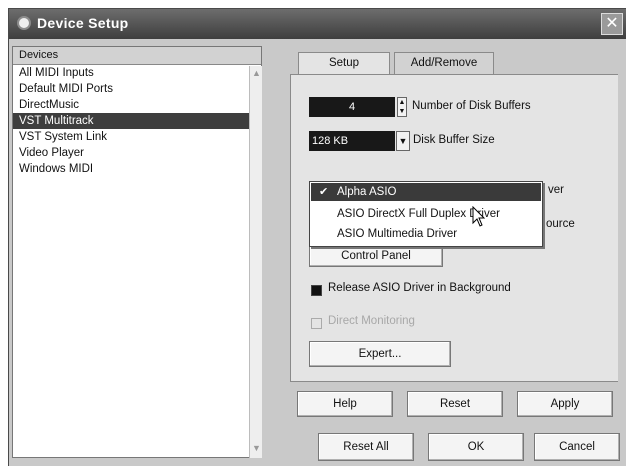 This screenshot has width=626, height=466. I want to click on direct-monitoring-checkbox, so click(316, 323).